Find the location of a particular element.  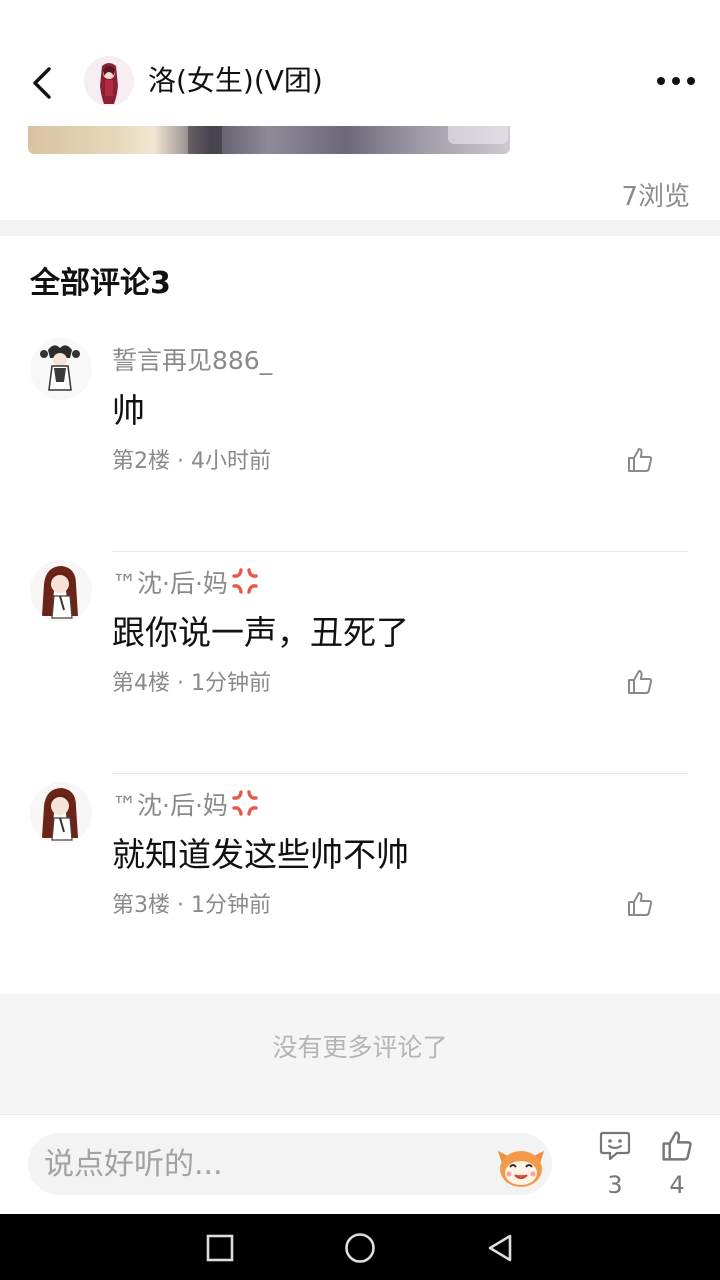

circle-icon is located at coordinates (360, 1248).